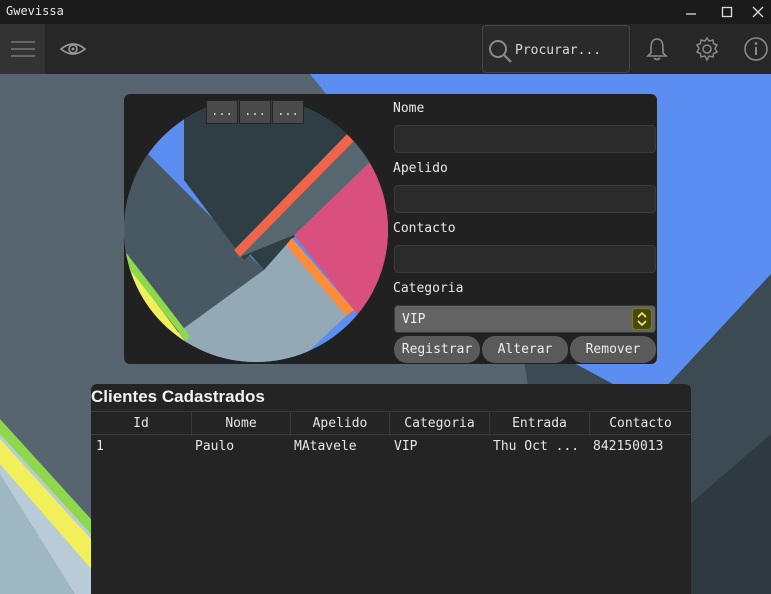 The image size is (771, 594). What do you see at coordinates (424, 228) in the screenshot?
I see `label-contacto: Contacto` at bounding box center [424, 228].